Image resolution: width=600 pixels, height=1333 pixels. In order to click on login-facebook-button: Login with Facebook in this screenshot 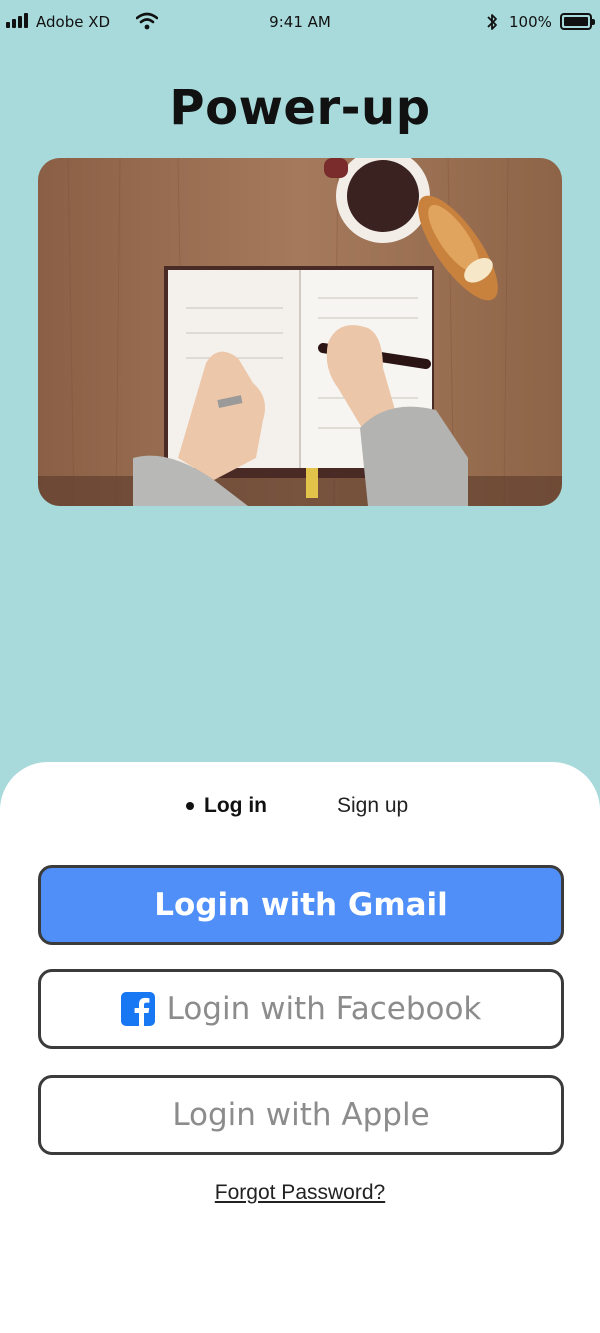, I will do `click(301, 1009)`.